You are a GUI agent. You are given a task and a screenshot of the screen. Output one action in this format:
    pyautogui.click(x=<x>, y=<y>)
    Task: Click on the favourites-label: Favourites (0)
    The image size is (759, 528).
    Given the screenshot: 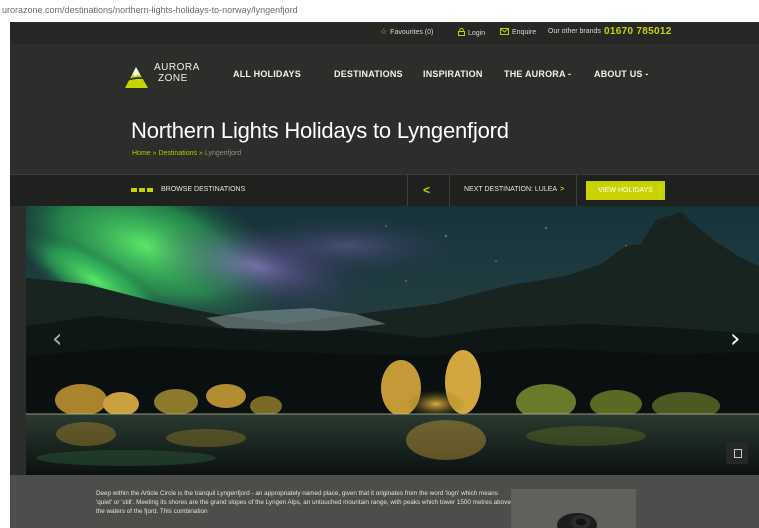 What is the action you would take?
    pyautogui.click(x=412, y=32)
    